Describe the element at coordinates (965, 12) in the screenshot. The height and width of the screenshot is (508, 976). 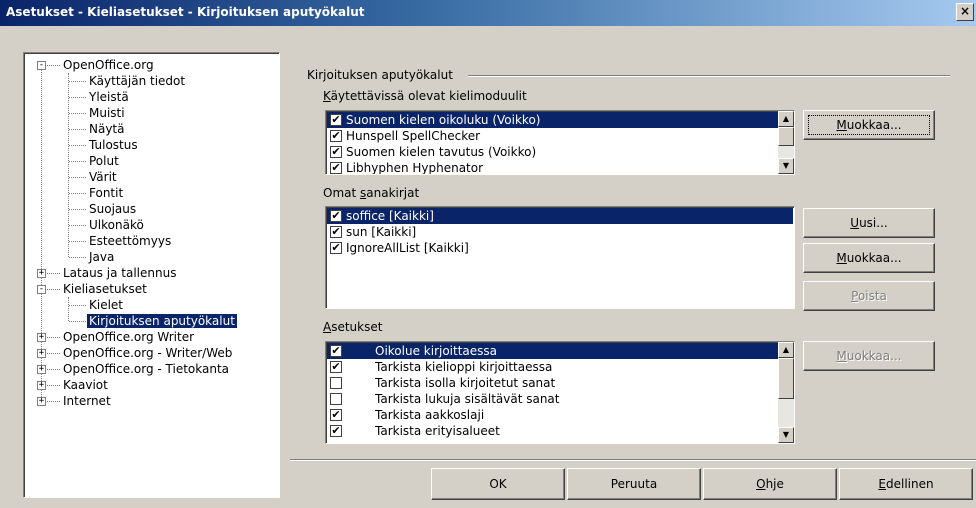
I see `close-button: ×` at that location.